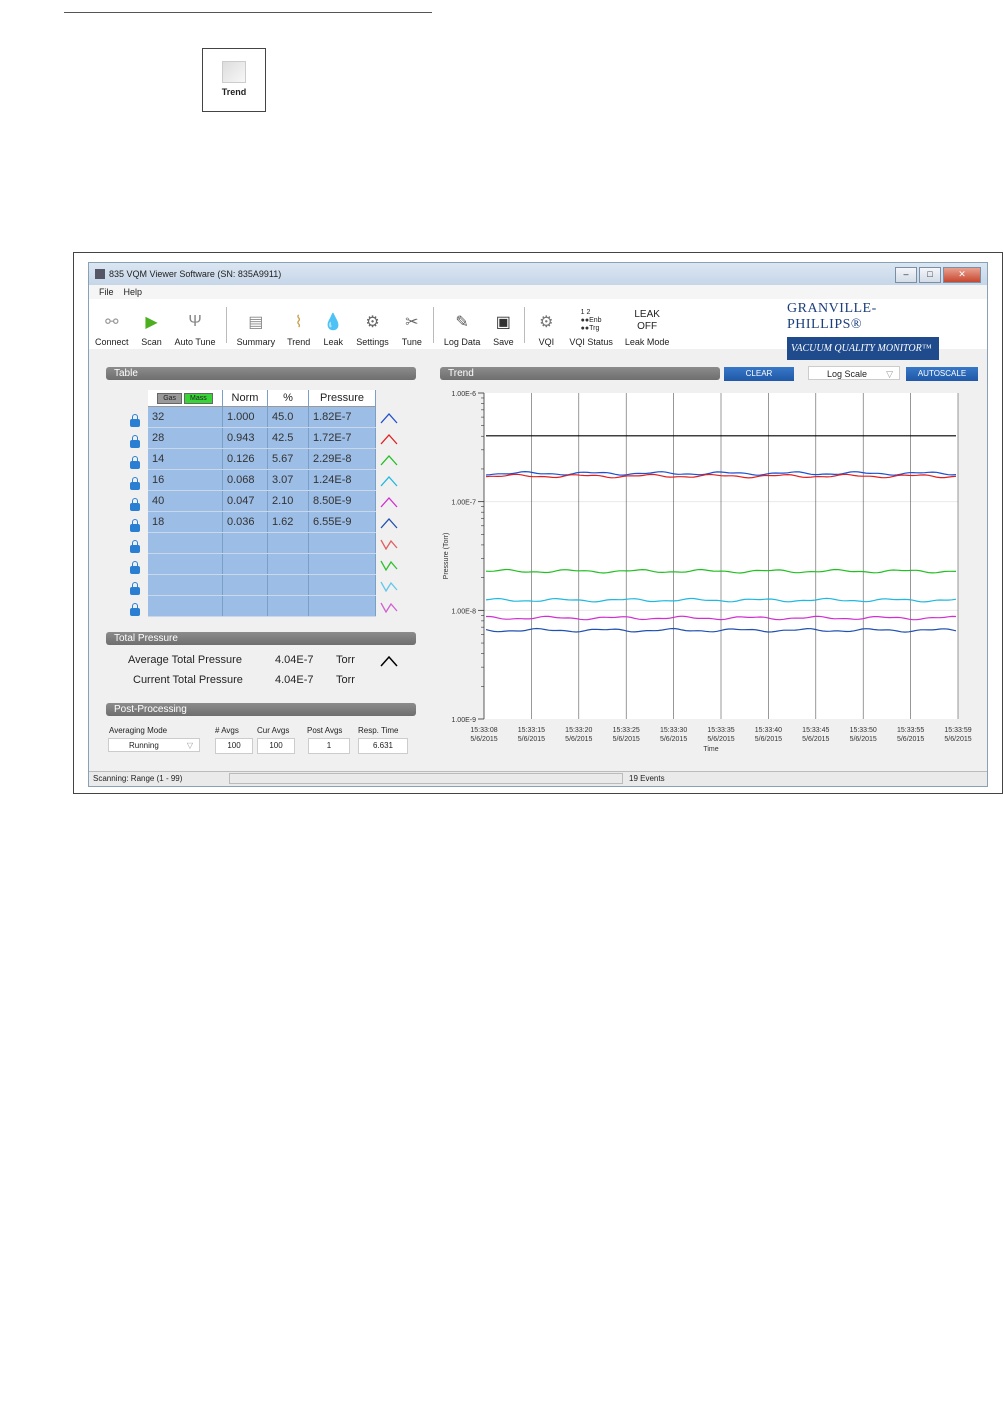 Image resolution: width=1003 pixels, height=1411 pixels. I want to click on gas-mass-toggle: Gas Mass, so click(185, 398).